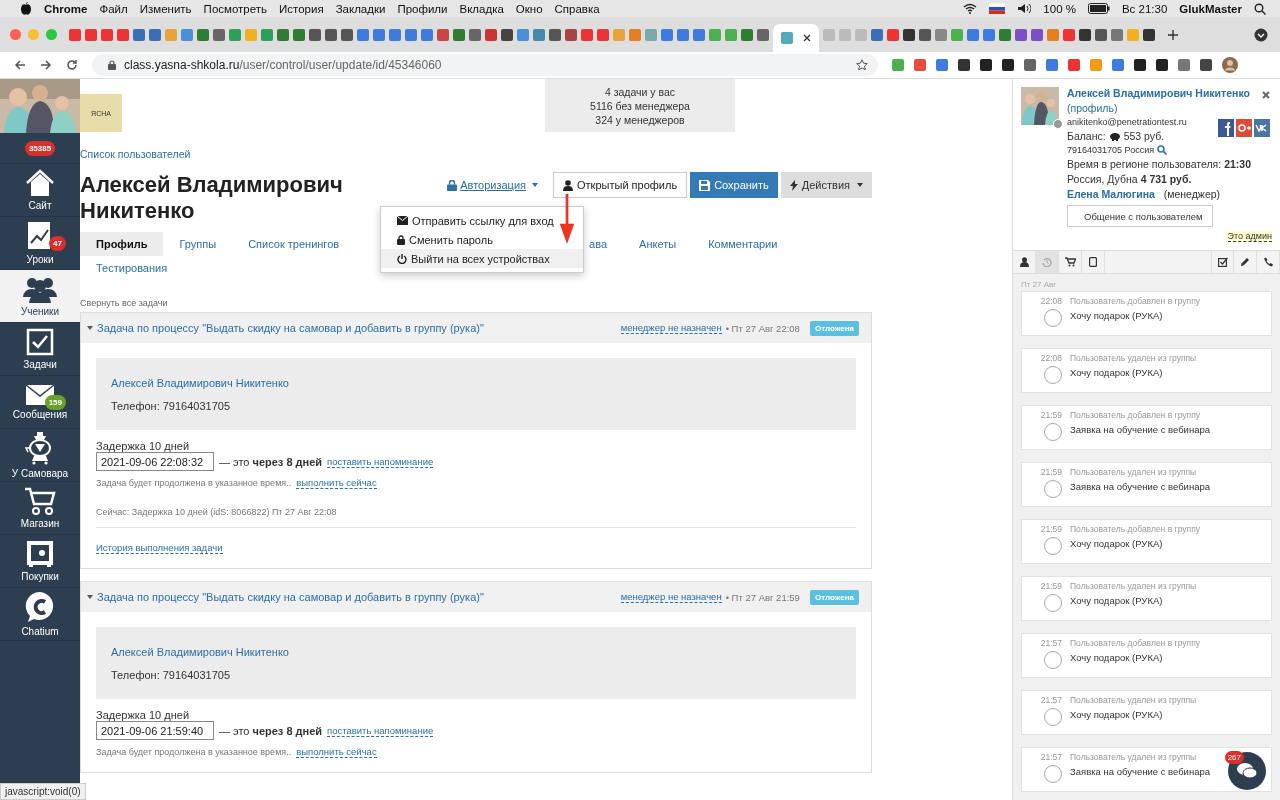  I want to click on user-name: GlukMaster, so click(1210, 8).